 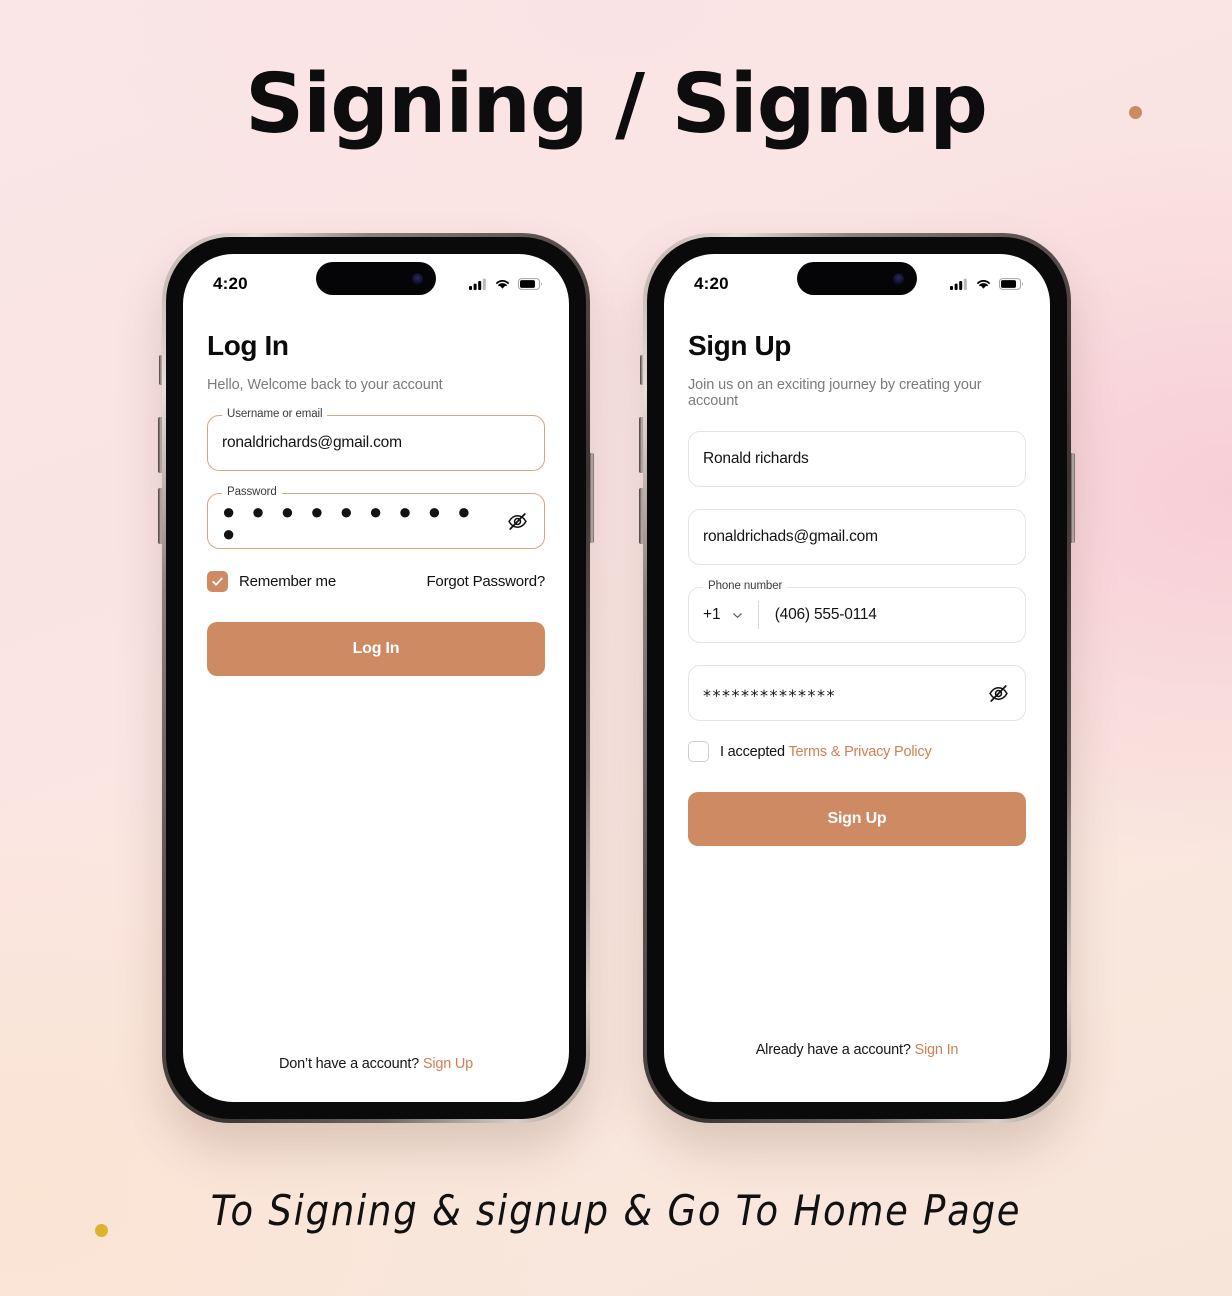 I want to click on signup-footer: Already have a account? Sign In, so click(x=857, y=1050).